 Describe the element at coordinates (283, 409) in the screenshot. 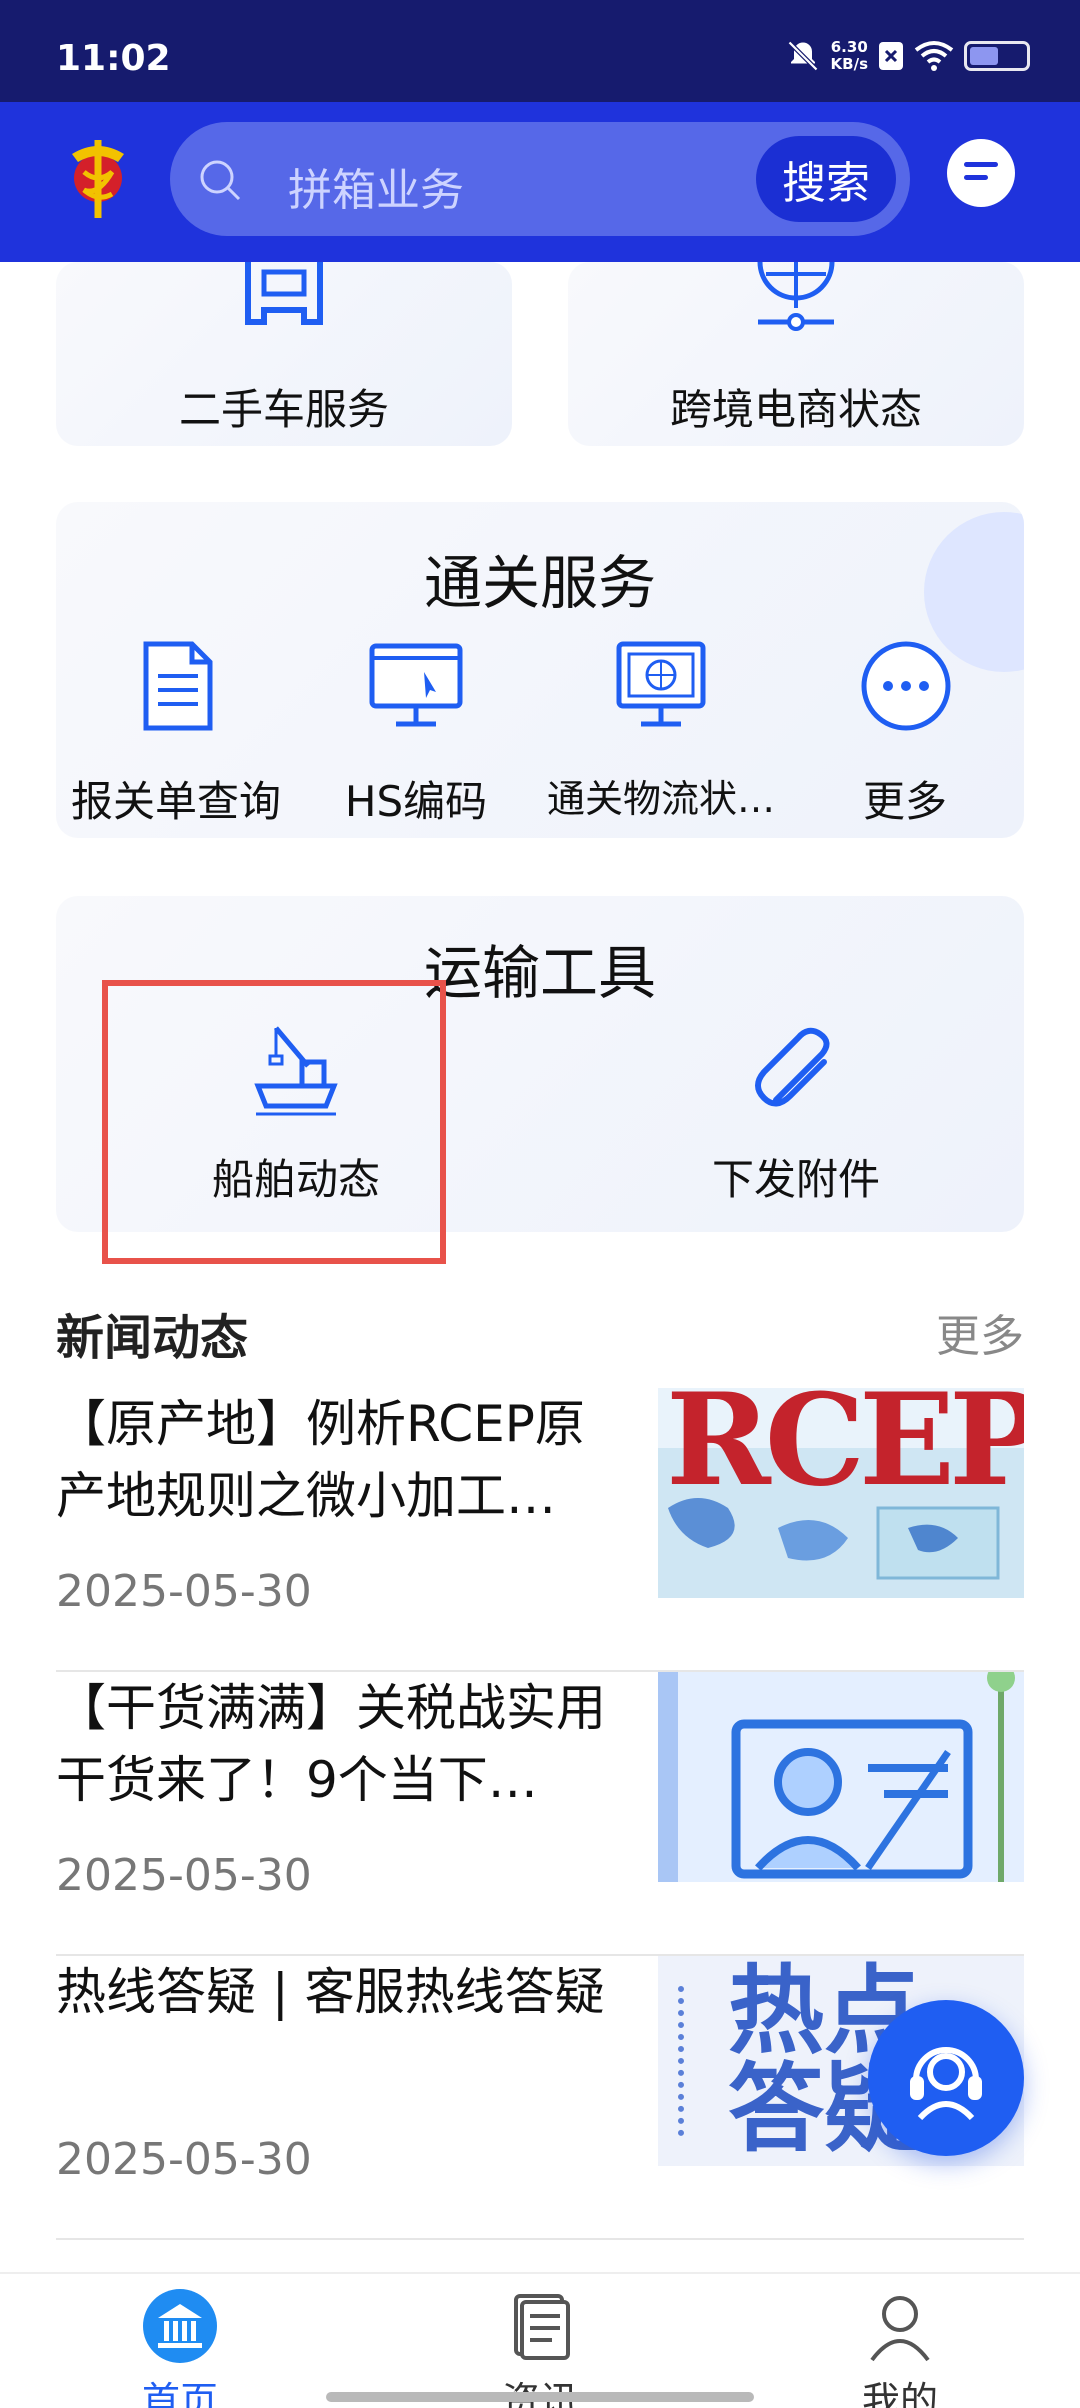

I see `card-label: 二手车服务` at that location.